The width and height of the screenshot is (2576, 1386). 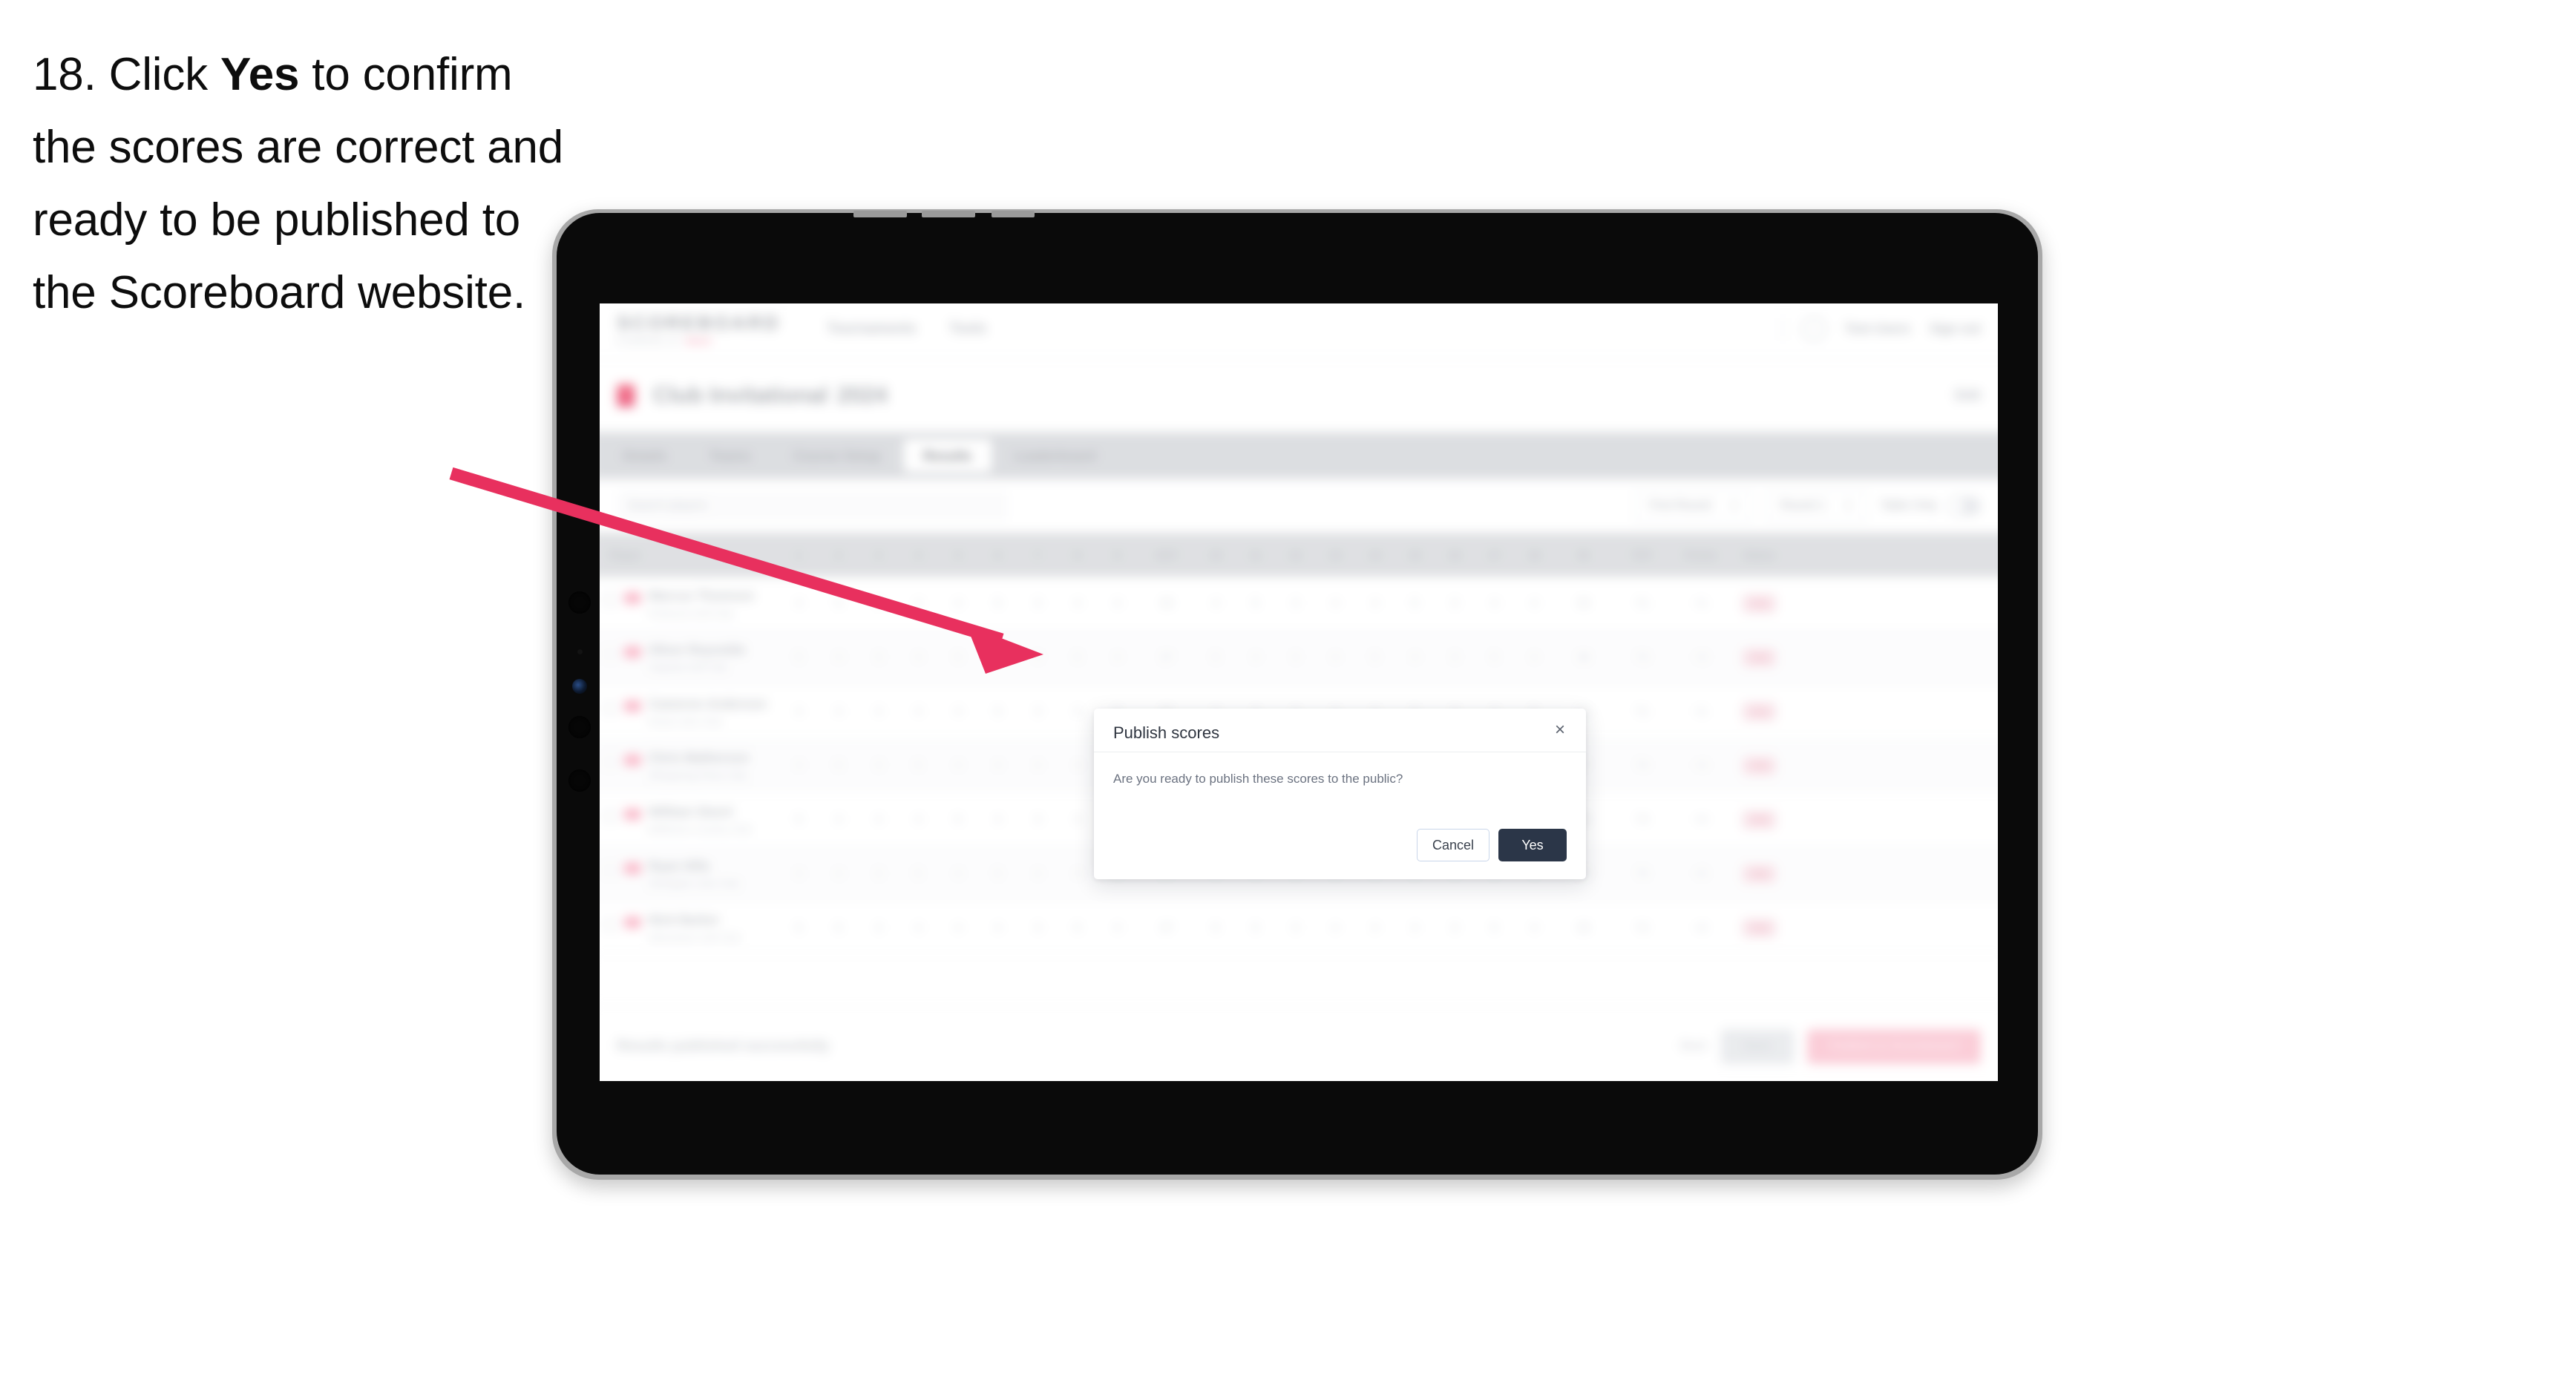 What do you see at coordinates (580, 651) in the screenshot?
I see `ambient-sensor-icon` at bounding box center [580, 651].